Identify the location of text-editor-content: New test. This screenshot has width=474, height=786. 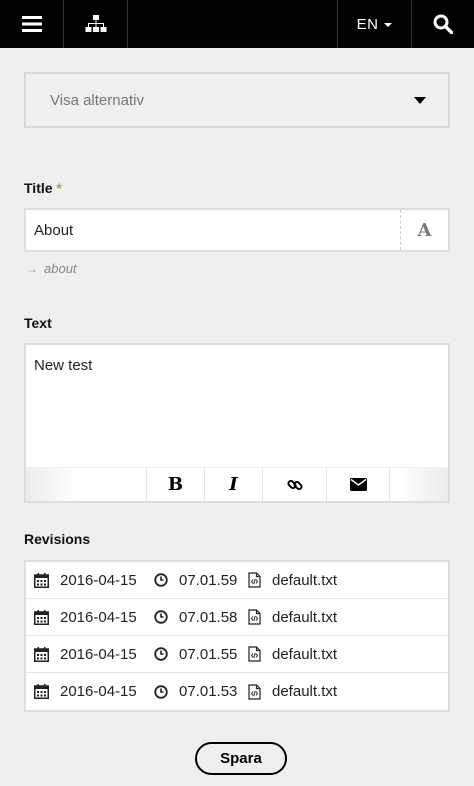
(237, 406).